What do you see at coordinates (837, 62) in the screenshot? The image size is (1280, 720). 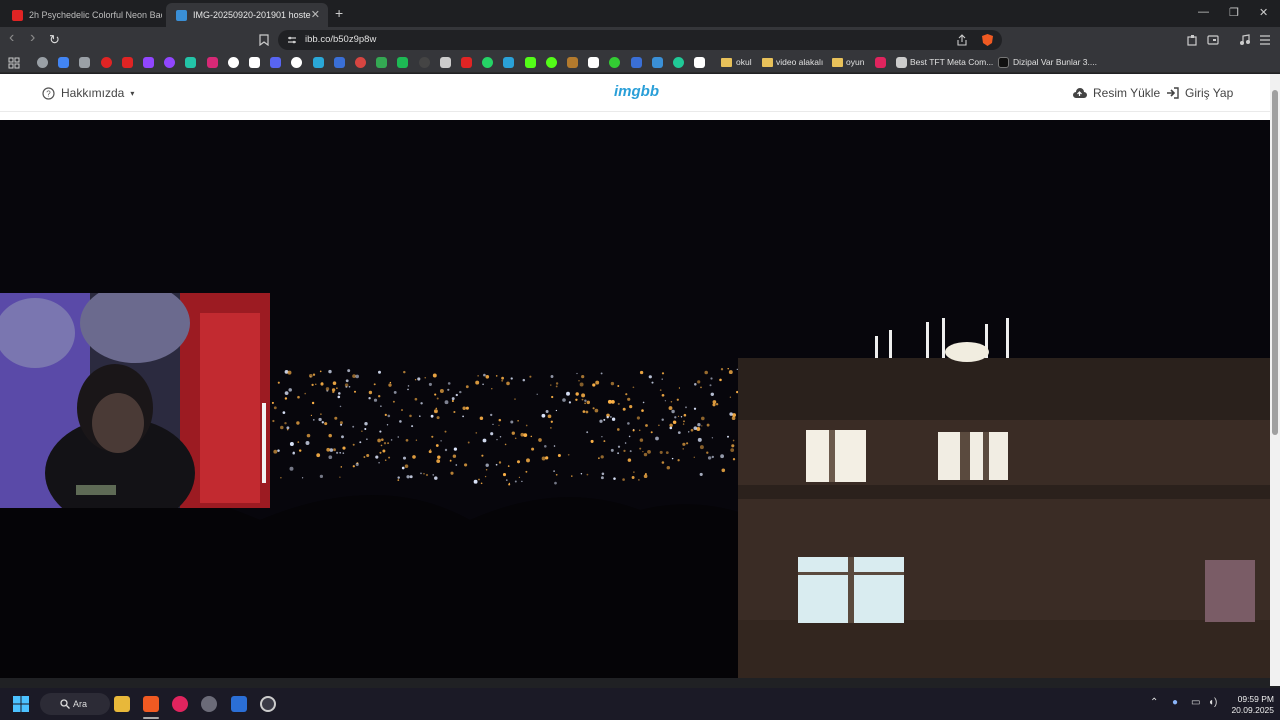 I see `folder-icon` at bounding box center [837, 62].